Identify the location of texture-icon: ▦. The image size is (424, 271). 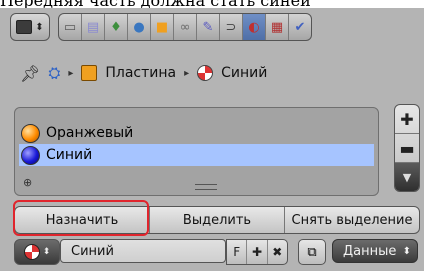
(277, 27).